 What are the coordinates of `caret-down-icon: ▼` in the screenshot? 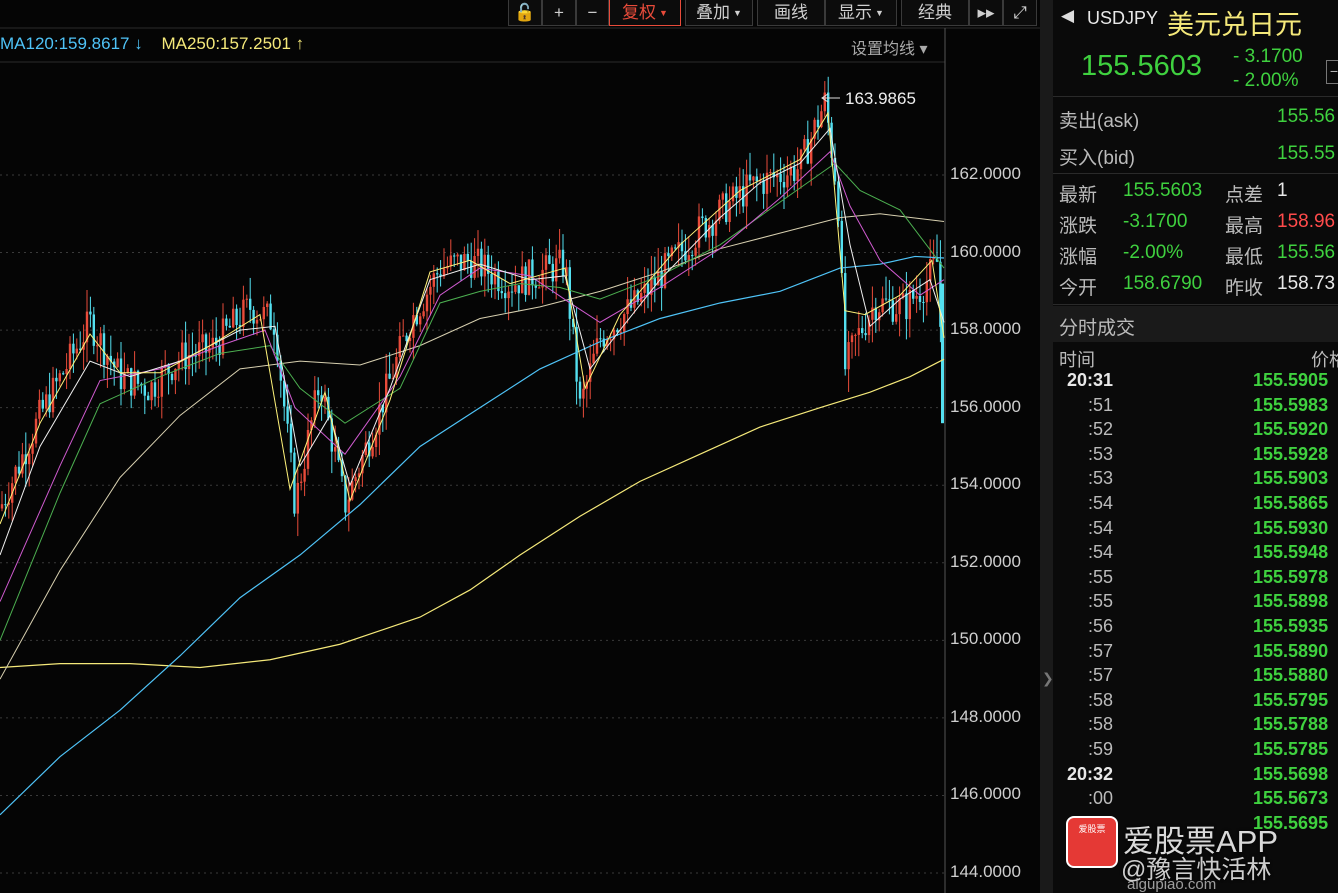 It's located at (879, 13).